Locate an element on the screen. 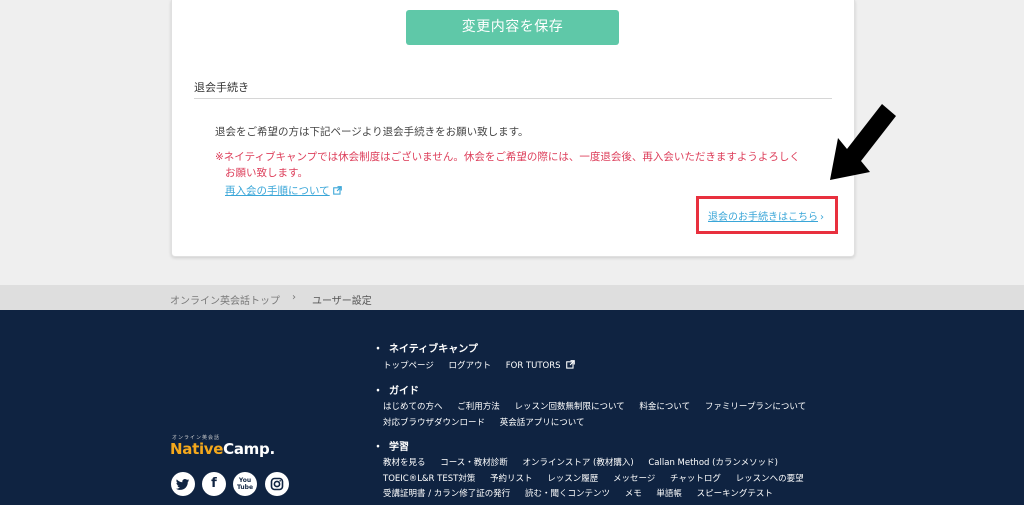  footer-section-nativecamp: ・ネイティブキャンプ is located at coordinates (425, 349).